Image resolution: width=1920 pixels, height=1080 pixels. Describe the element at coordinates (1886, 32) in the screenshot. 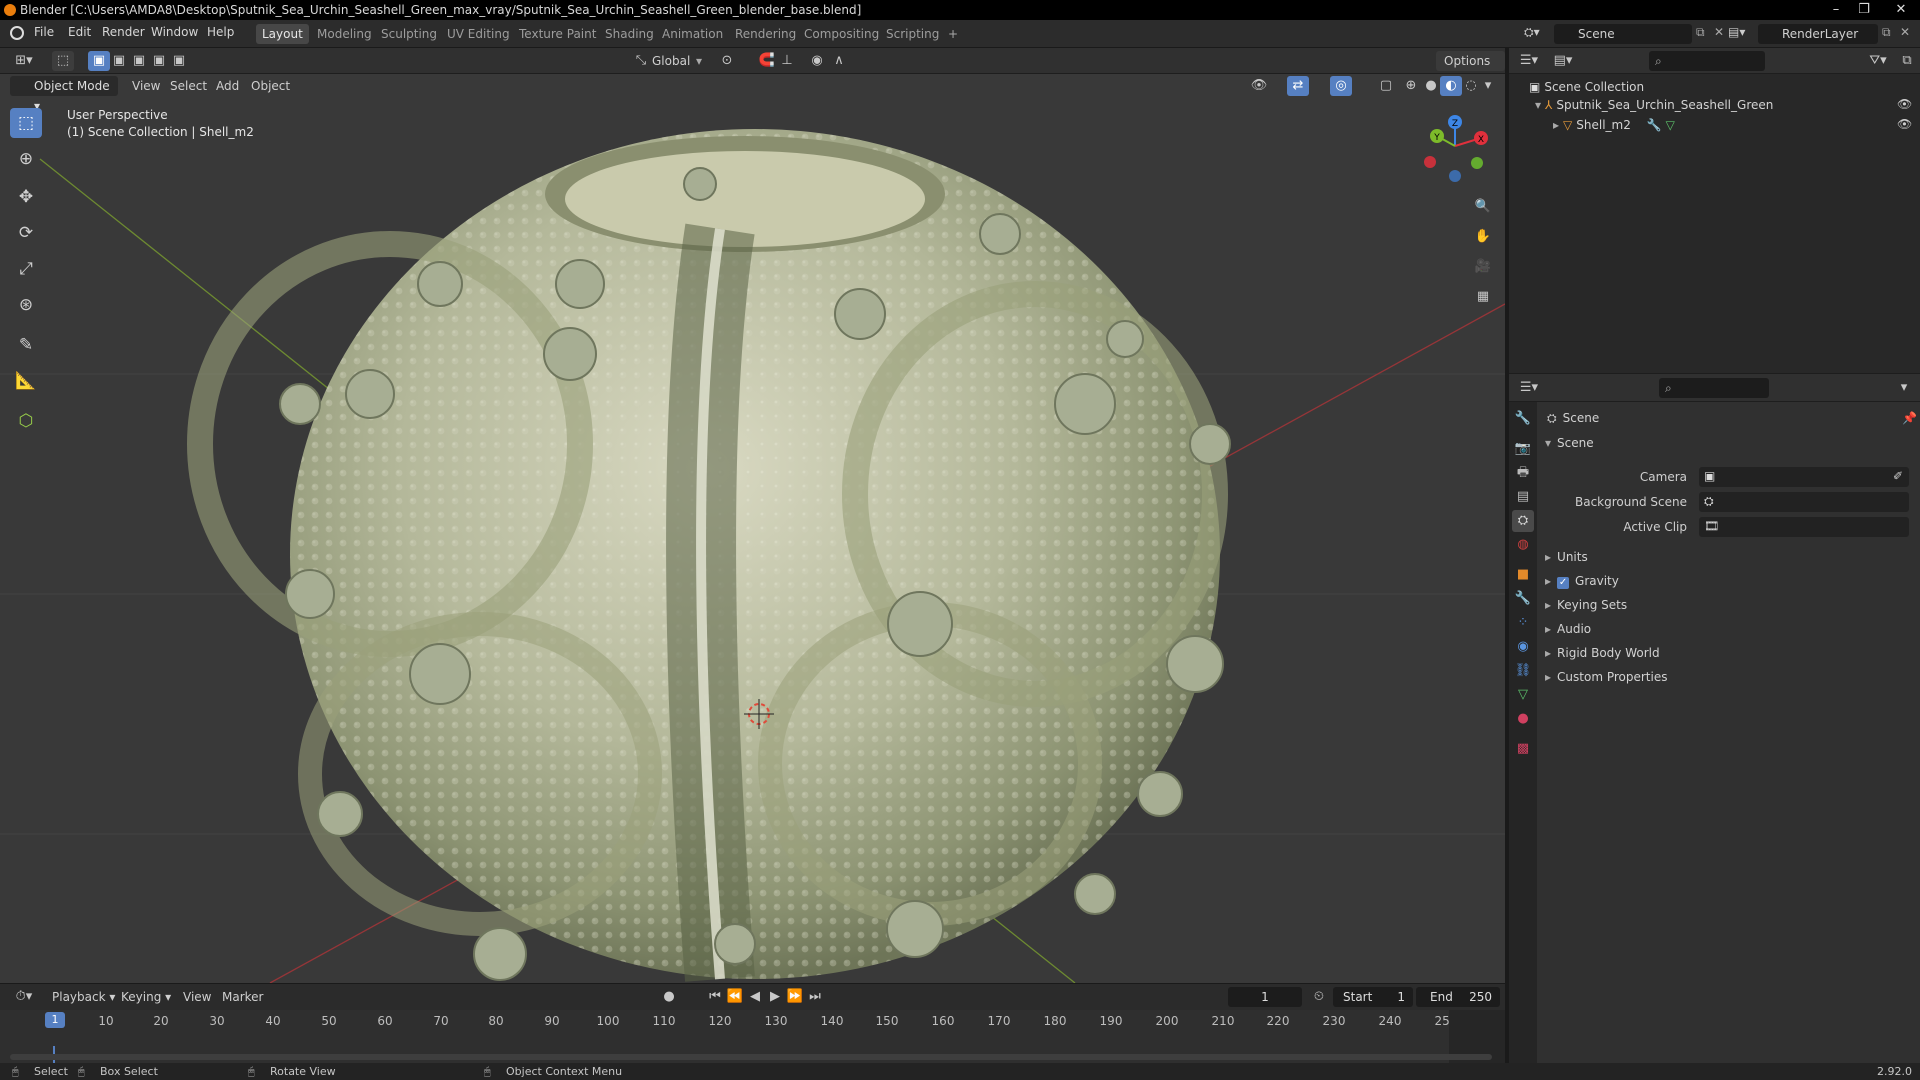

I see `new-view-layer-icon: ⧉` at that location.